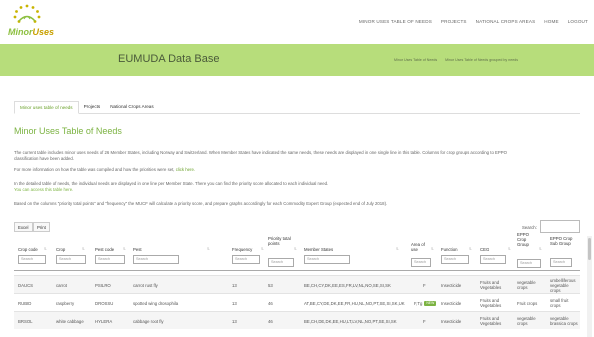 This screenshot has width=594, height=337. Describe the element at coordinates (560, 226) in the screenshot. I see `global-search-input` at that location.